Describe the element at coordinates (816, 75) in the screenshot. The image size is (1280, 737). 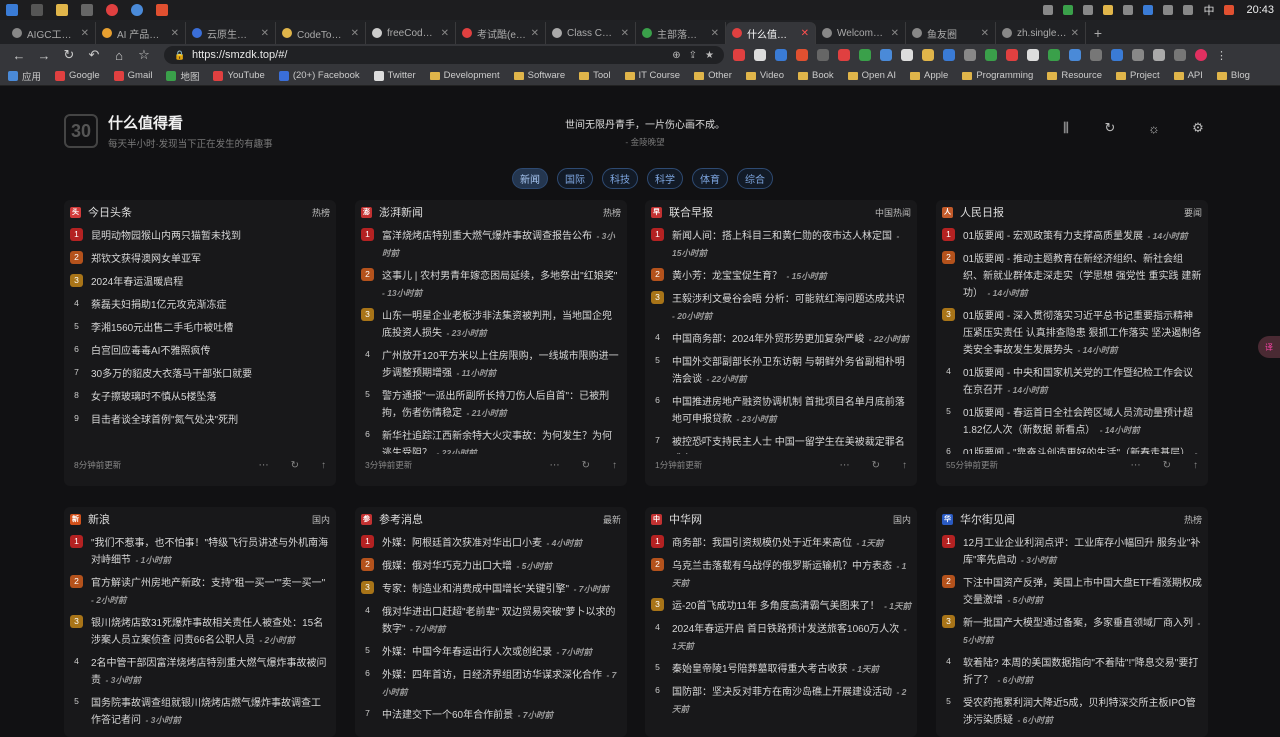
I see `bookmark-13: Book` at that location.